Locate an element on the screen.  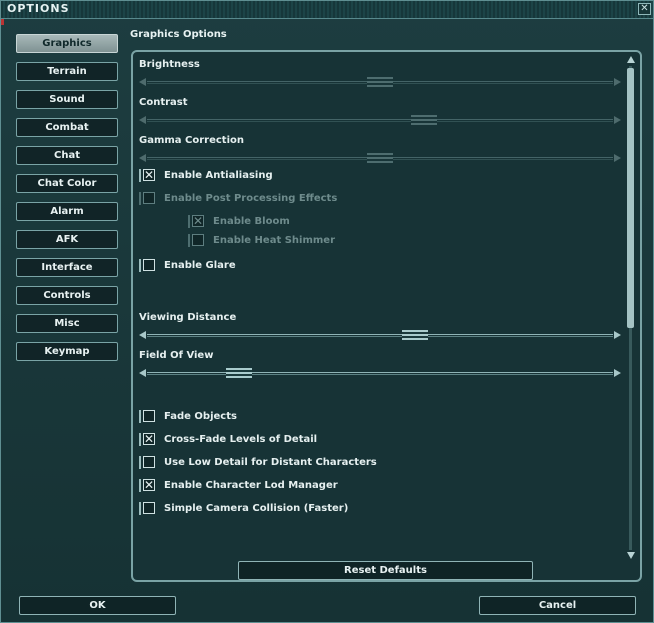
scroll-up-arrow-icon is located at coordinates (631, 59).